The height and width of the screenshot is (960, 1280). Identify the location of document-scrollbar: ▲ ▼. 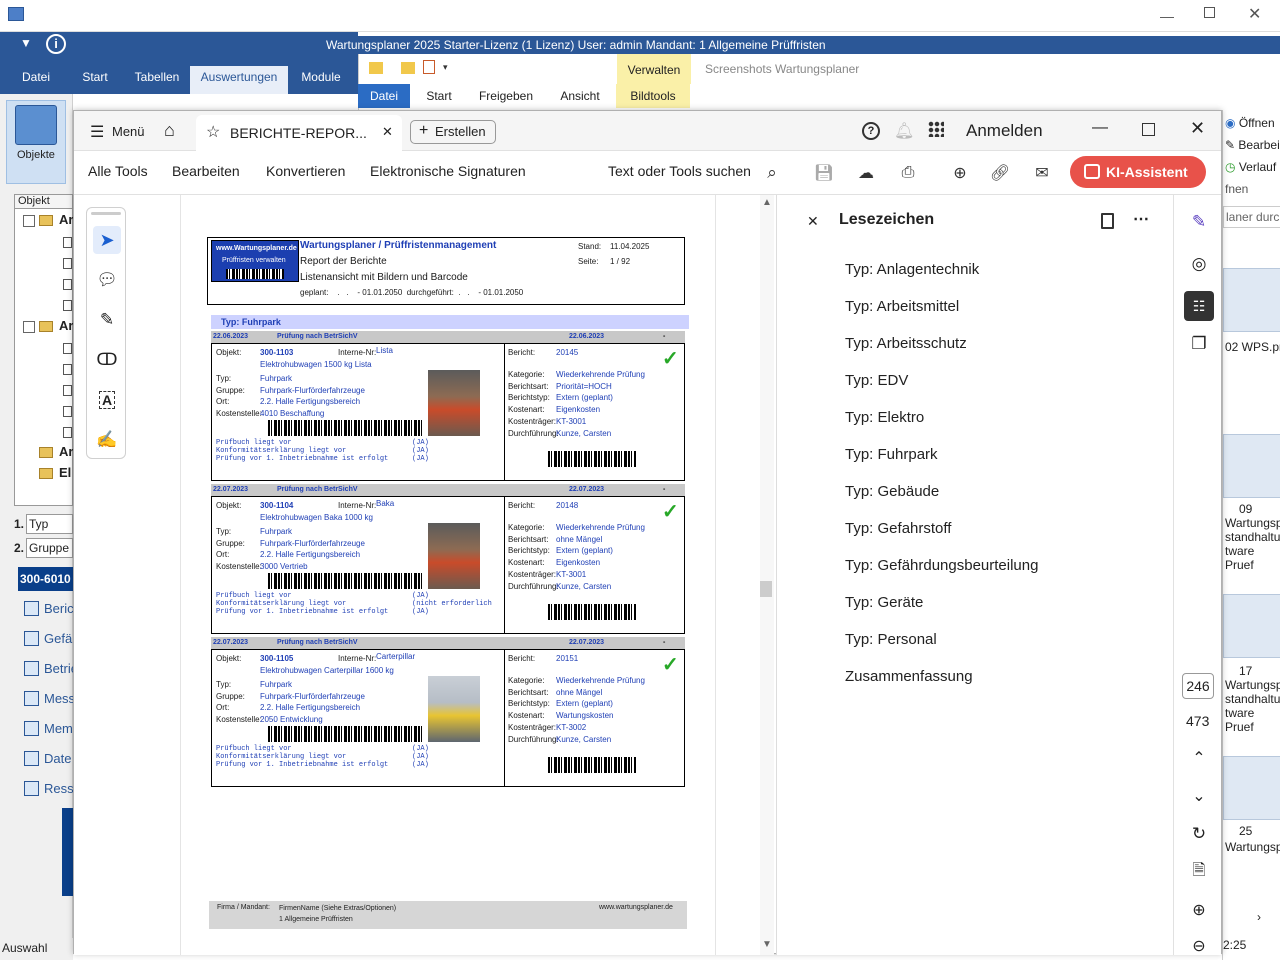
(767, 575).